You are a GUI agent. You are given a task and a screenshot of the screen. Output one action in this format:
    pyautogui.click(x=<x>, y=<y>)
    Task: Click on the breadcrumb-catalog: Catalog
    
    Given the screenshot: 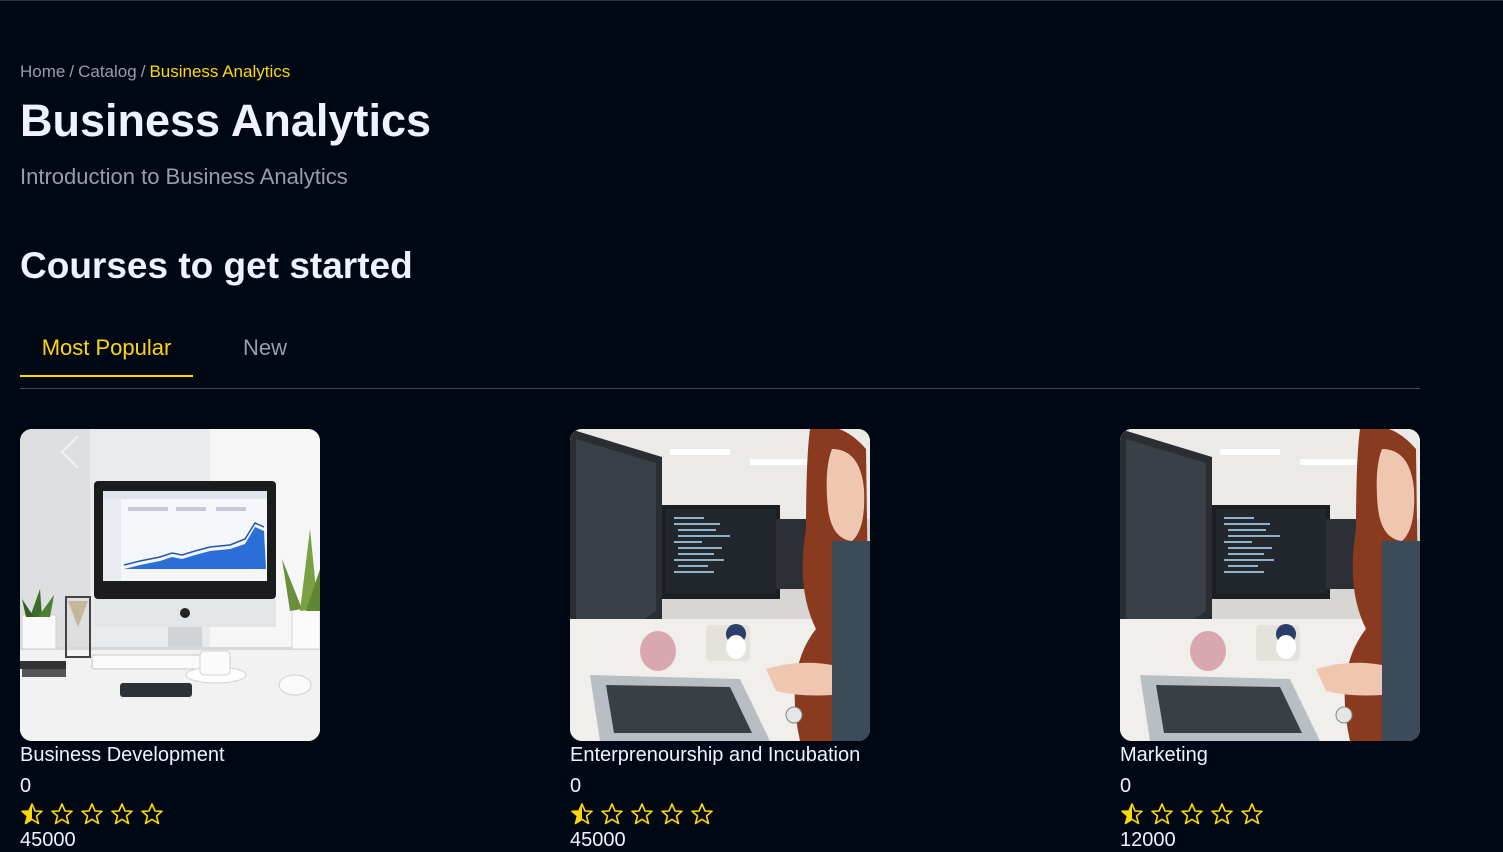 What is the action you would take?
    pyautogui.click(x=107, y=71)
    